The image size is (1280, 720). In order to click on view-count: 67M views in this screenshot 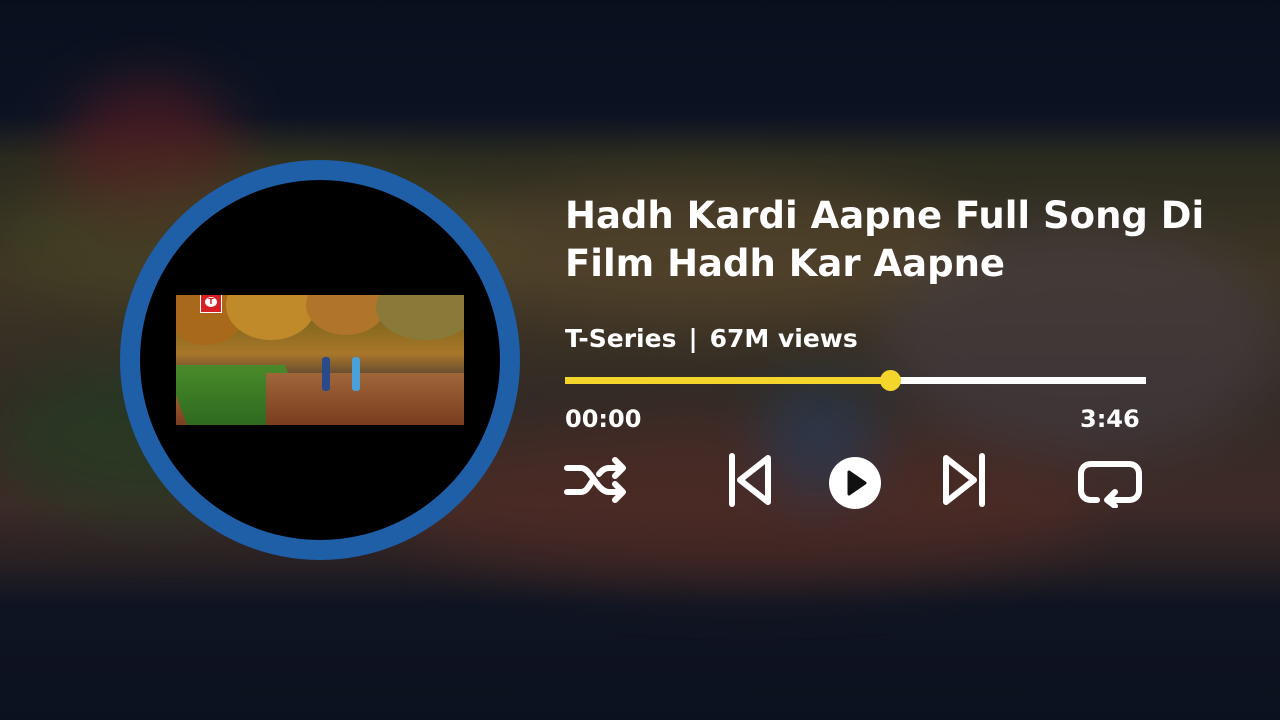, I will do `click(783, 338)`.